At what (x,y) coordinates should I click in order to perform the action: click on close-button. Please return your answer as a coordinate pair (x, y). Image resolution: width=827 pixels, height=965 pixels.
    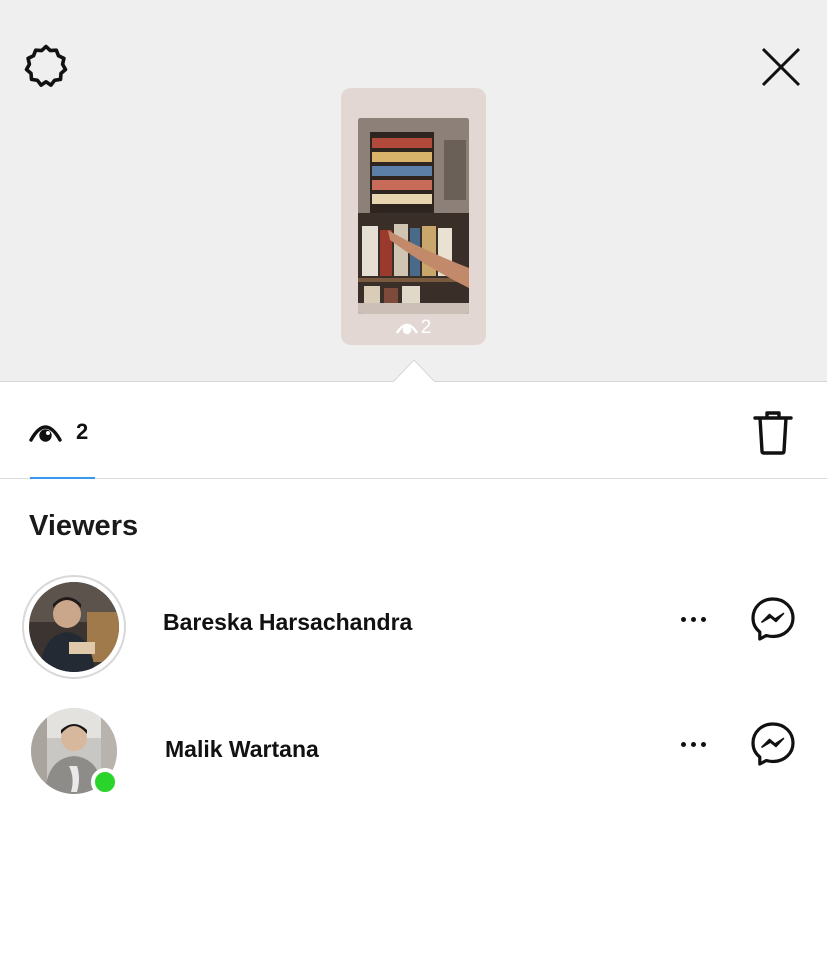
    Looking at the image, I should click on (781, 67).